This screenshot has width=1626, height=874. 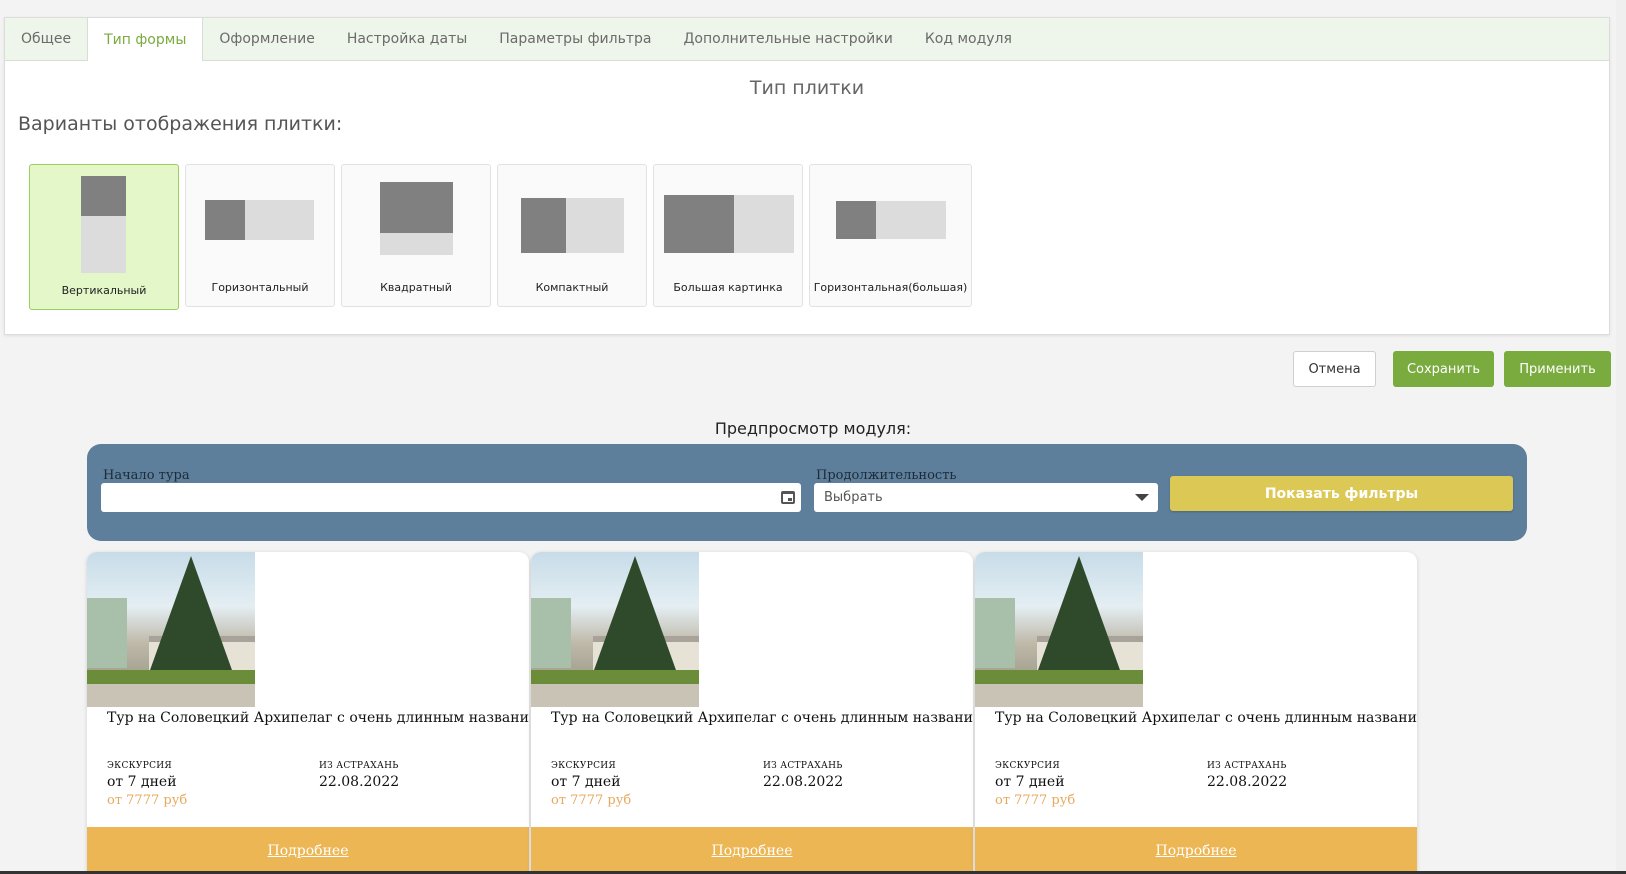 I want to click on tab-design: Оформление, so click(x=266, y=39).